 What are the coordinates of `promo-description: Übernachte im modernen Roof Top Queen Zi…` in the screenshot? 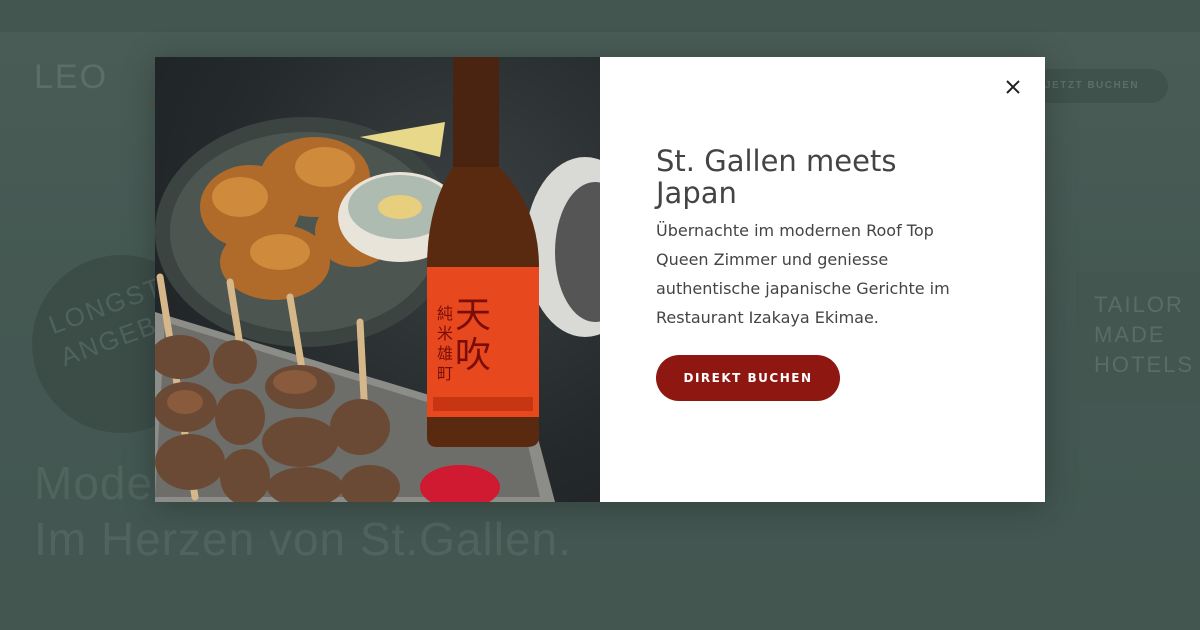 It's located at (803, 274).